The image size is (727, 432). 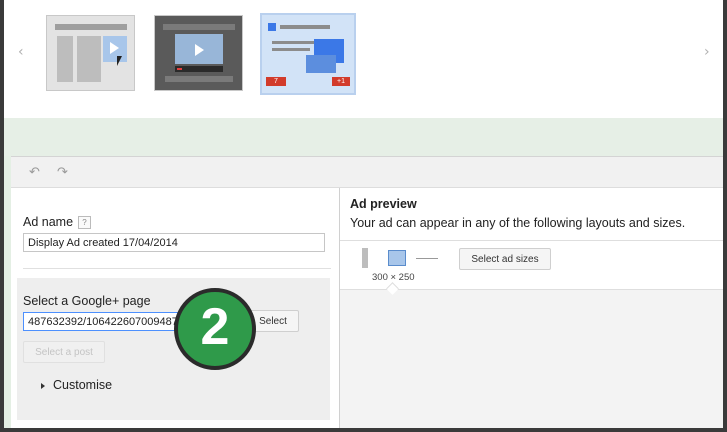 What do you see at coordinates (308, 54) in the screenshot?
I see `layout-thumbnail-3-selected: 7 +1` at bounding box center [308, 54].